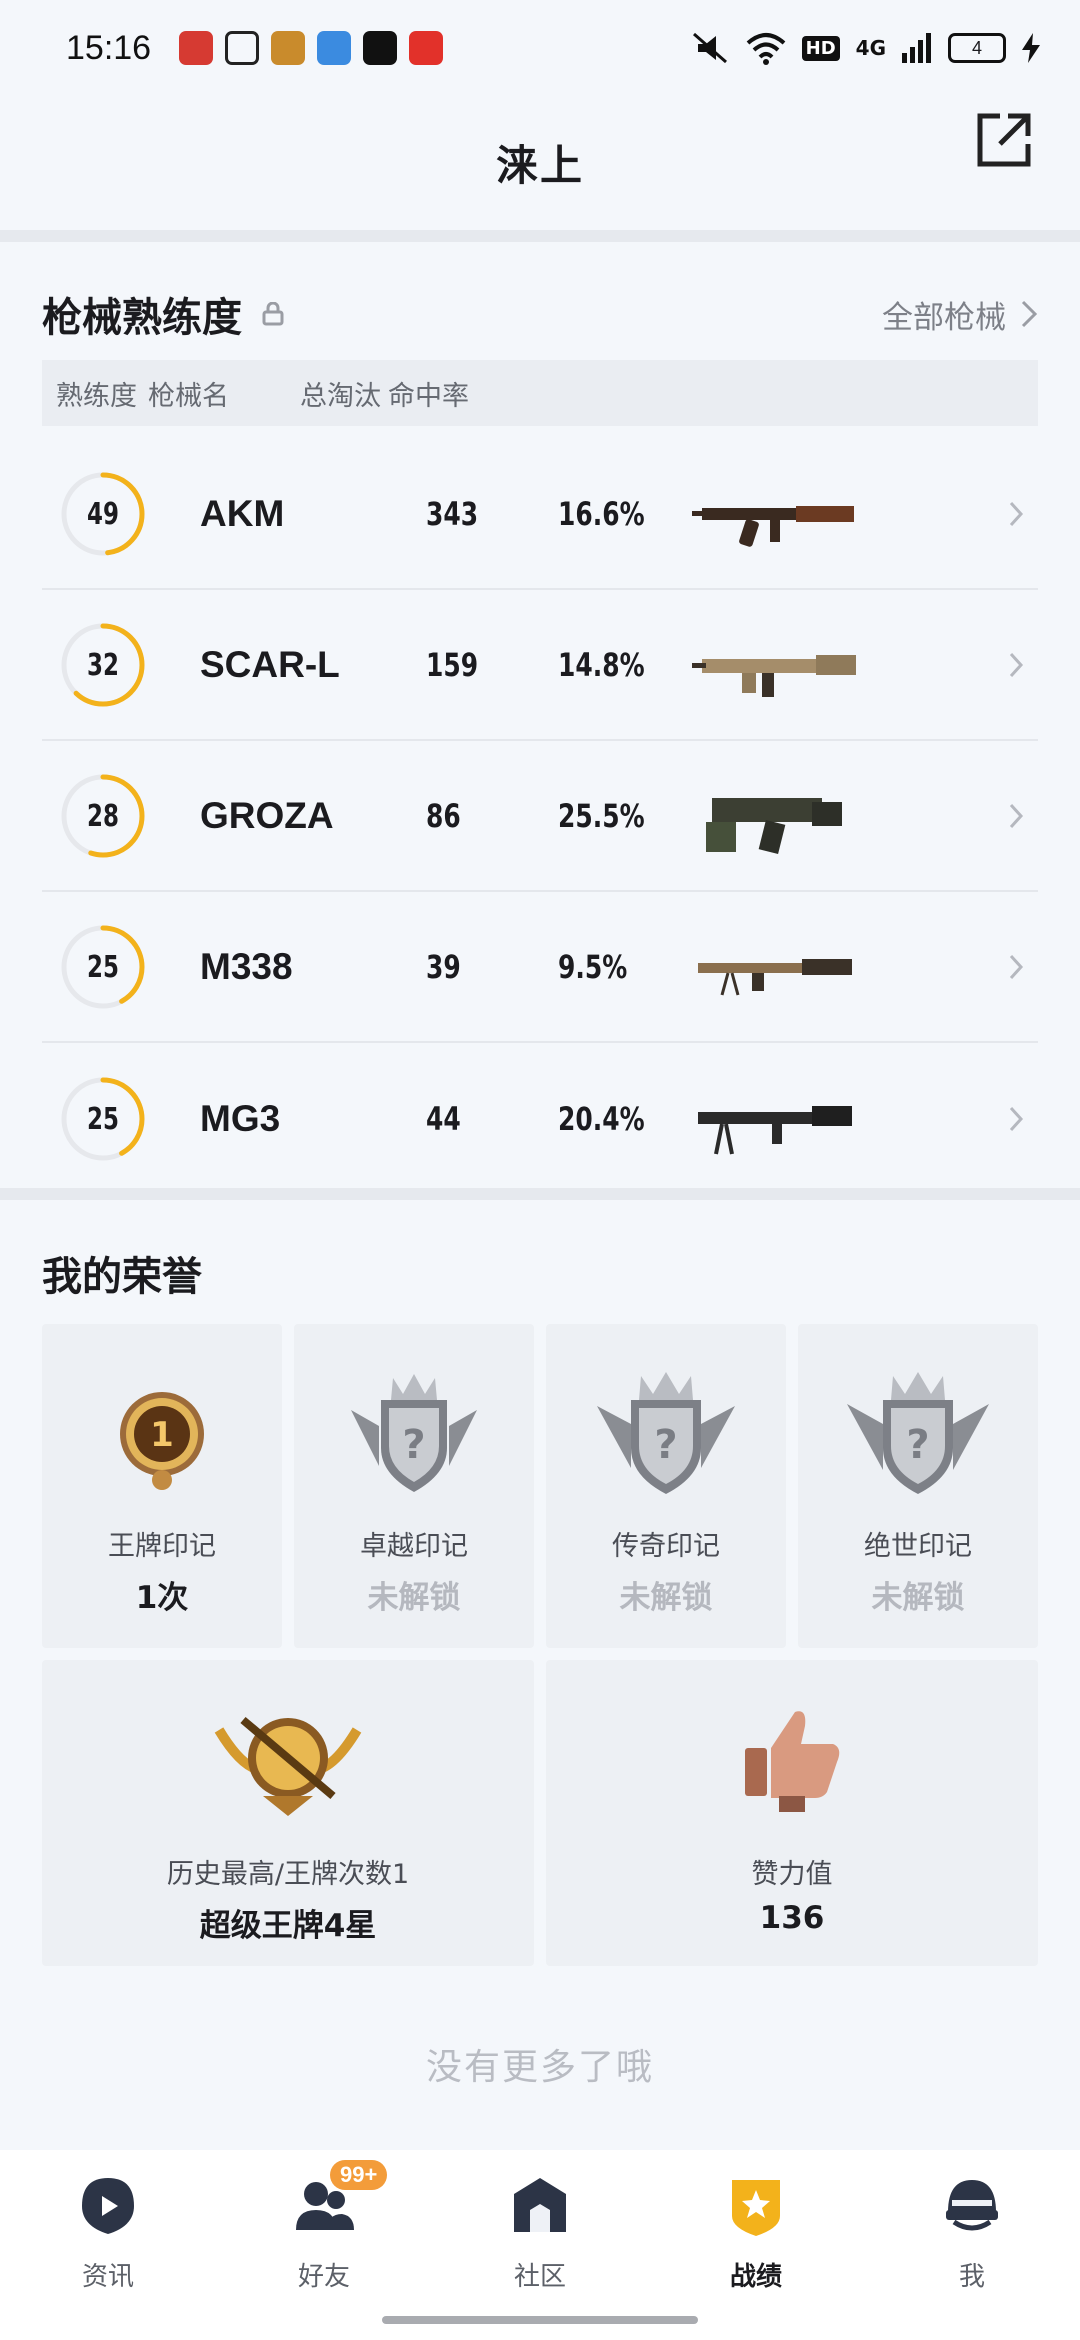 The height and width of the screenshot is (2340, 1080). Describe the element at coordinates (540, 1119) in the screenshot. I see `weapon-row: 25 MG3 44 20.4%` at that location.